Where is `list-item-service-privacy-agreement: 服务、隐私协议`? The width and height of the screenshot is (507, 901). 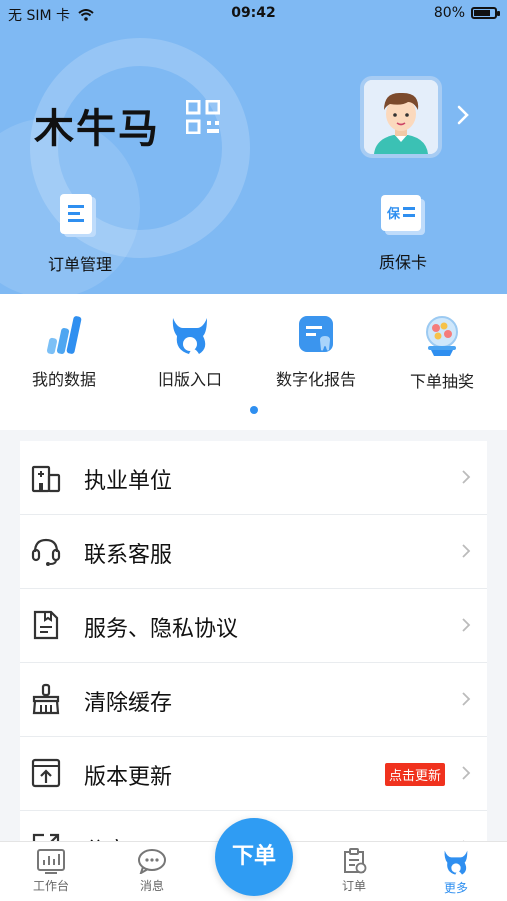
list-item-service-privacy-agreement: 服务、隐私协议 is located at coordinates (253, 626).